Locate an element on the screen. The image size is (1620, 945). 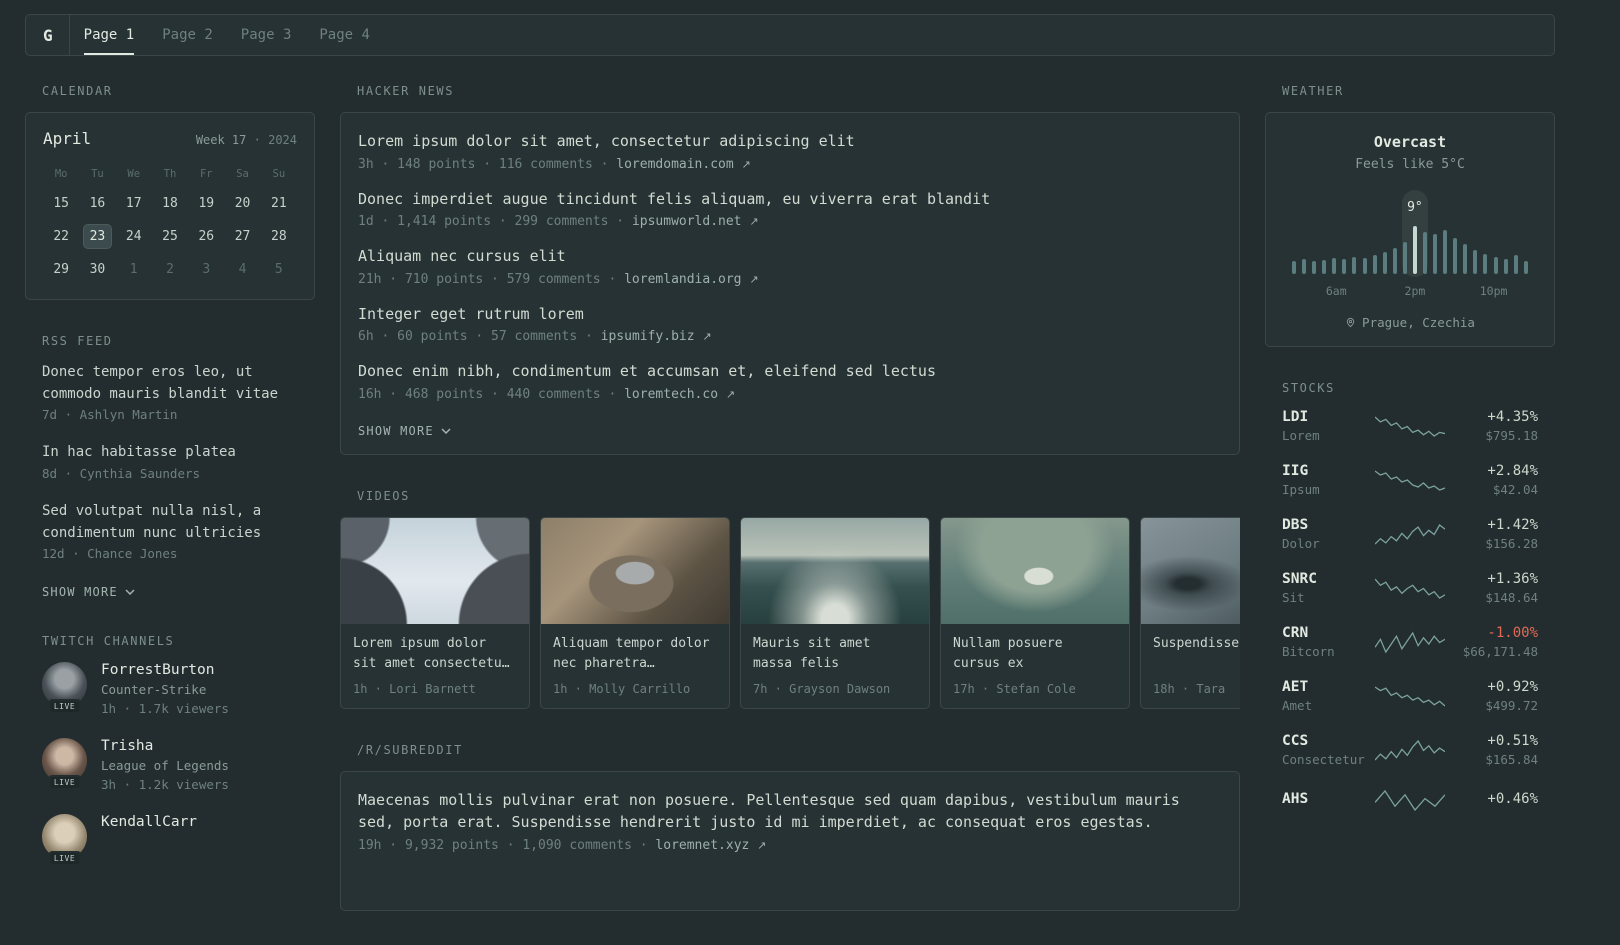
calendar-day: 28 is located at coordinates (279, 236).